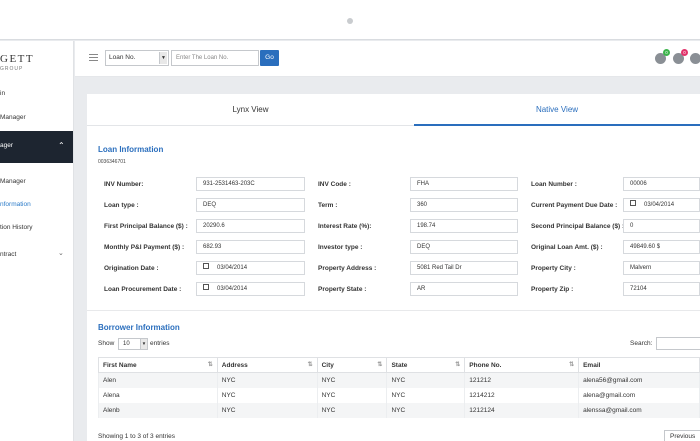 Image resolution: width=700 pixels, height=441 pixels. What do you see at coordinates (158, 410) in the screenshot?
I see `table-cell: Alenb` at bounding box center [158, 410].